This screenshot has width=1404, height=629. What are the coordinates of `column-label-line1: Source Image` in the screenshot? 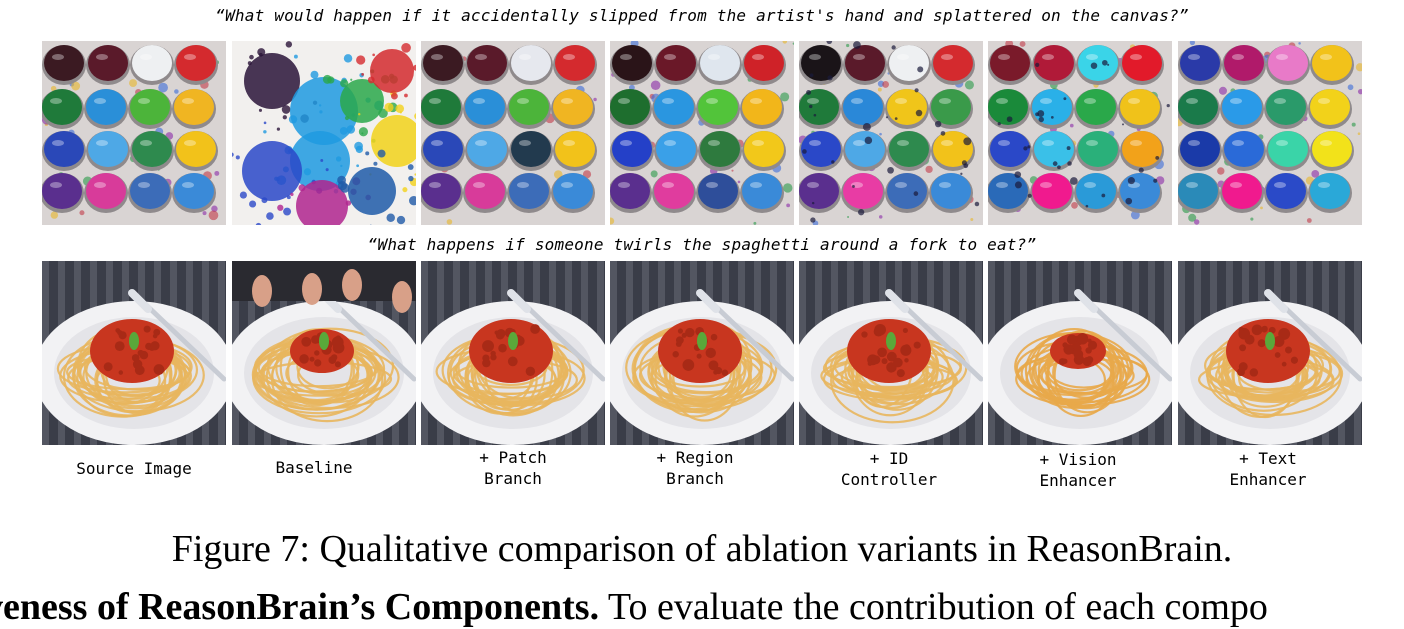 It's located at (134, 468).